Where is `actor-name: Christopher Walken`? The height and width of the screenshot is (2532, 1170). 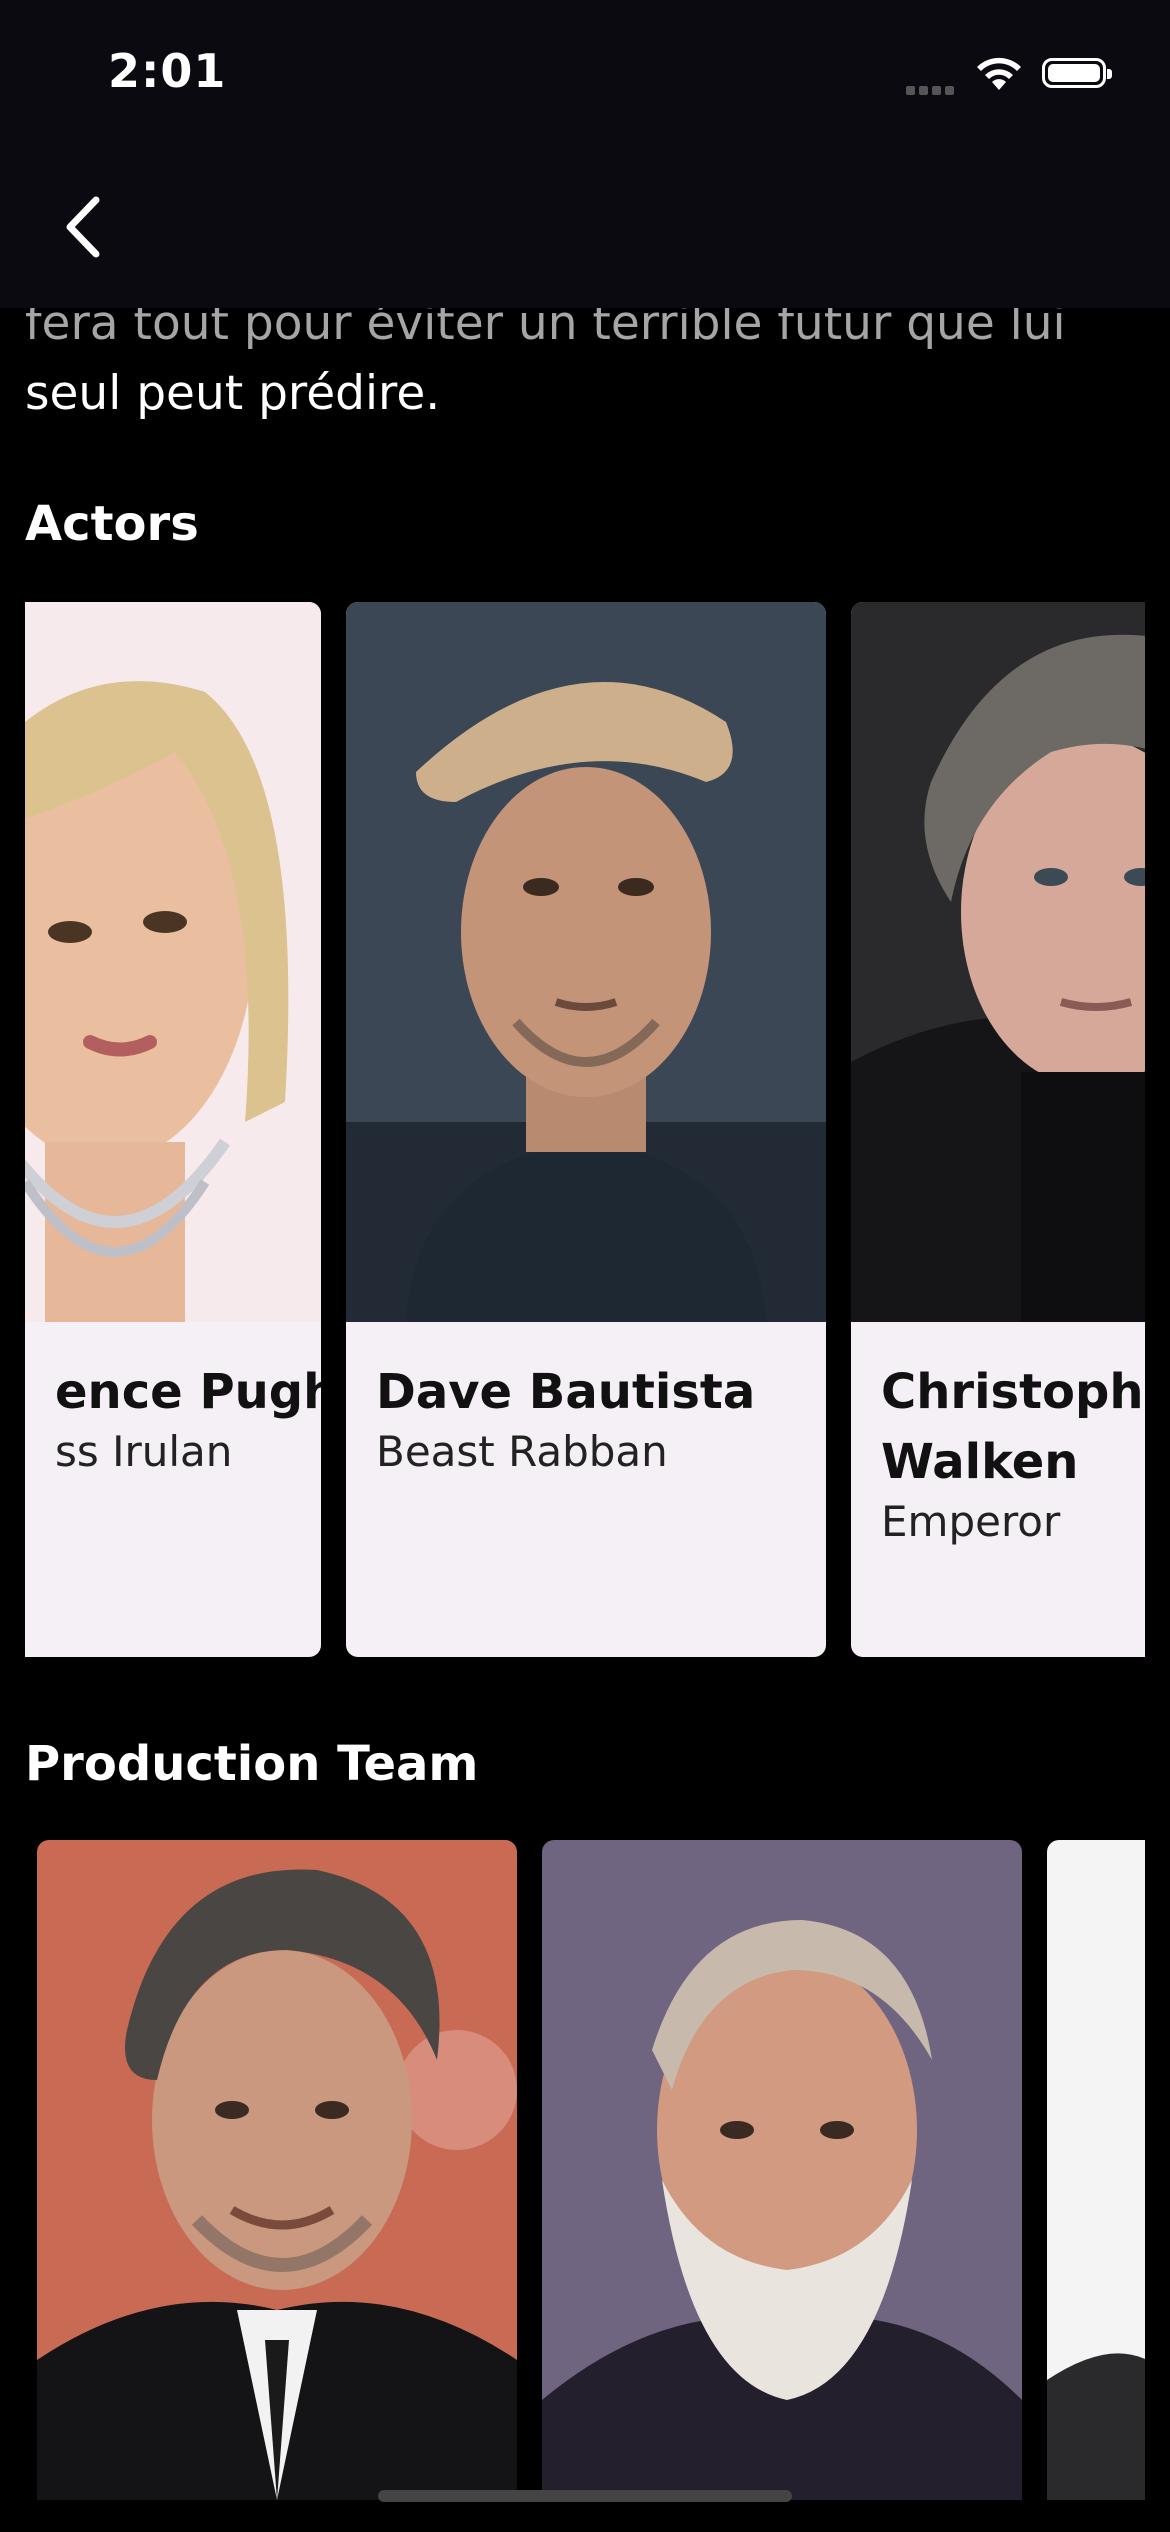
actor-name: Christopher Walken is located at coordinates (1013, 1427).